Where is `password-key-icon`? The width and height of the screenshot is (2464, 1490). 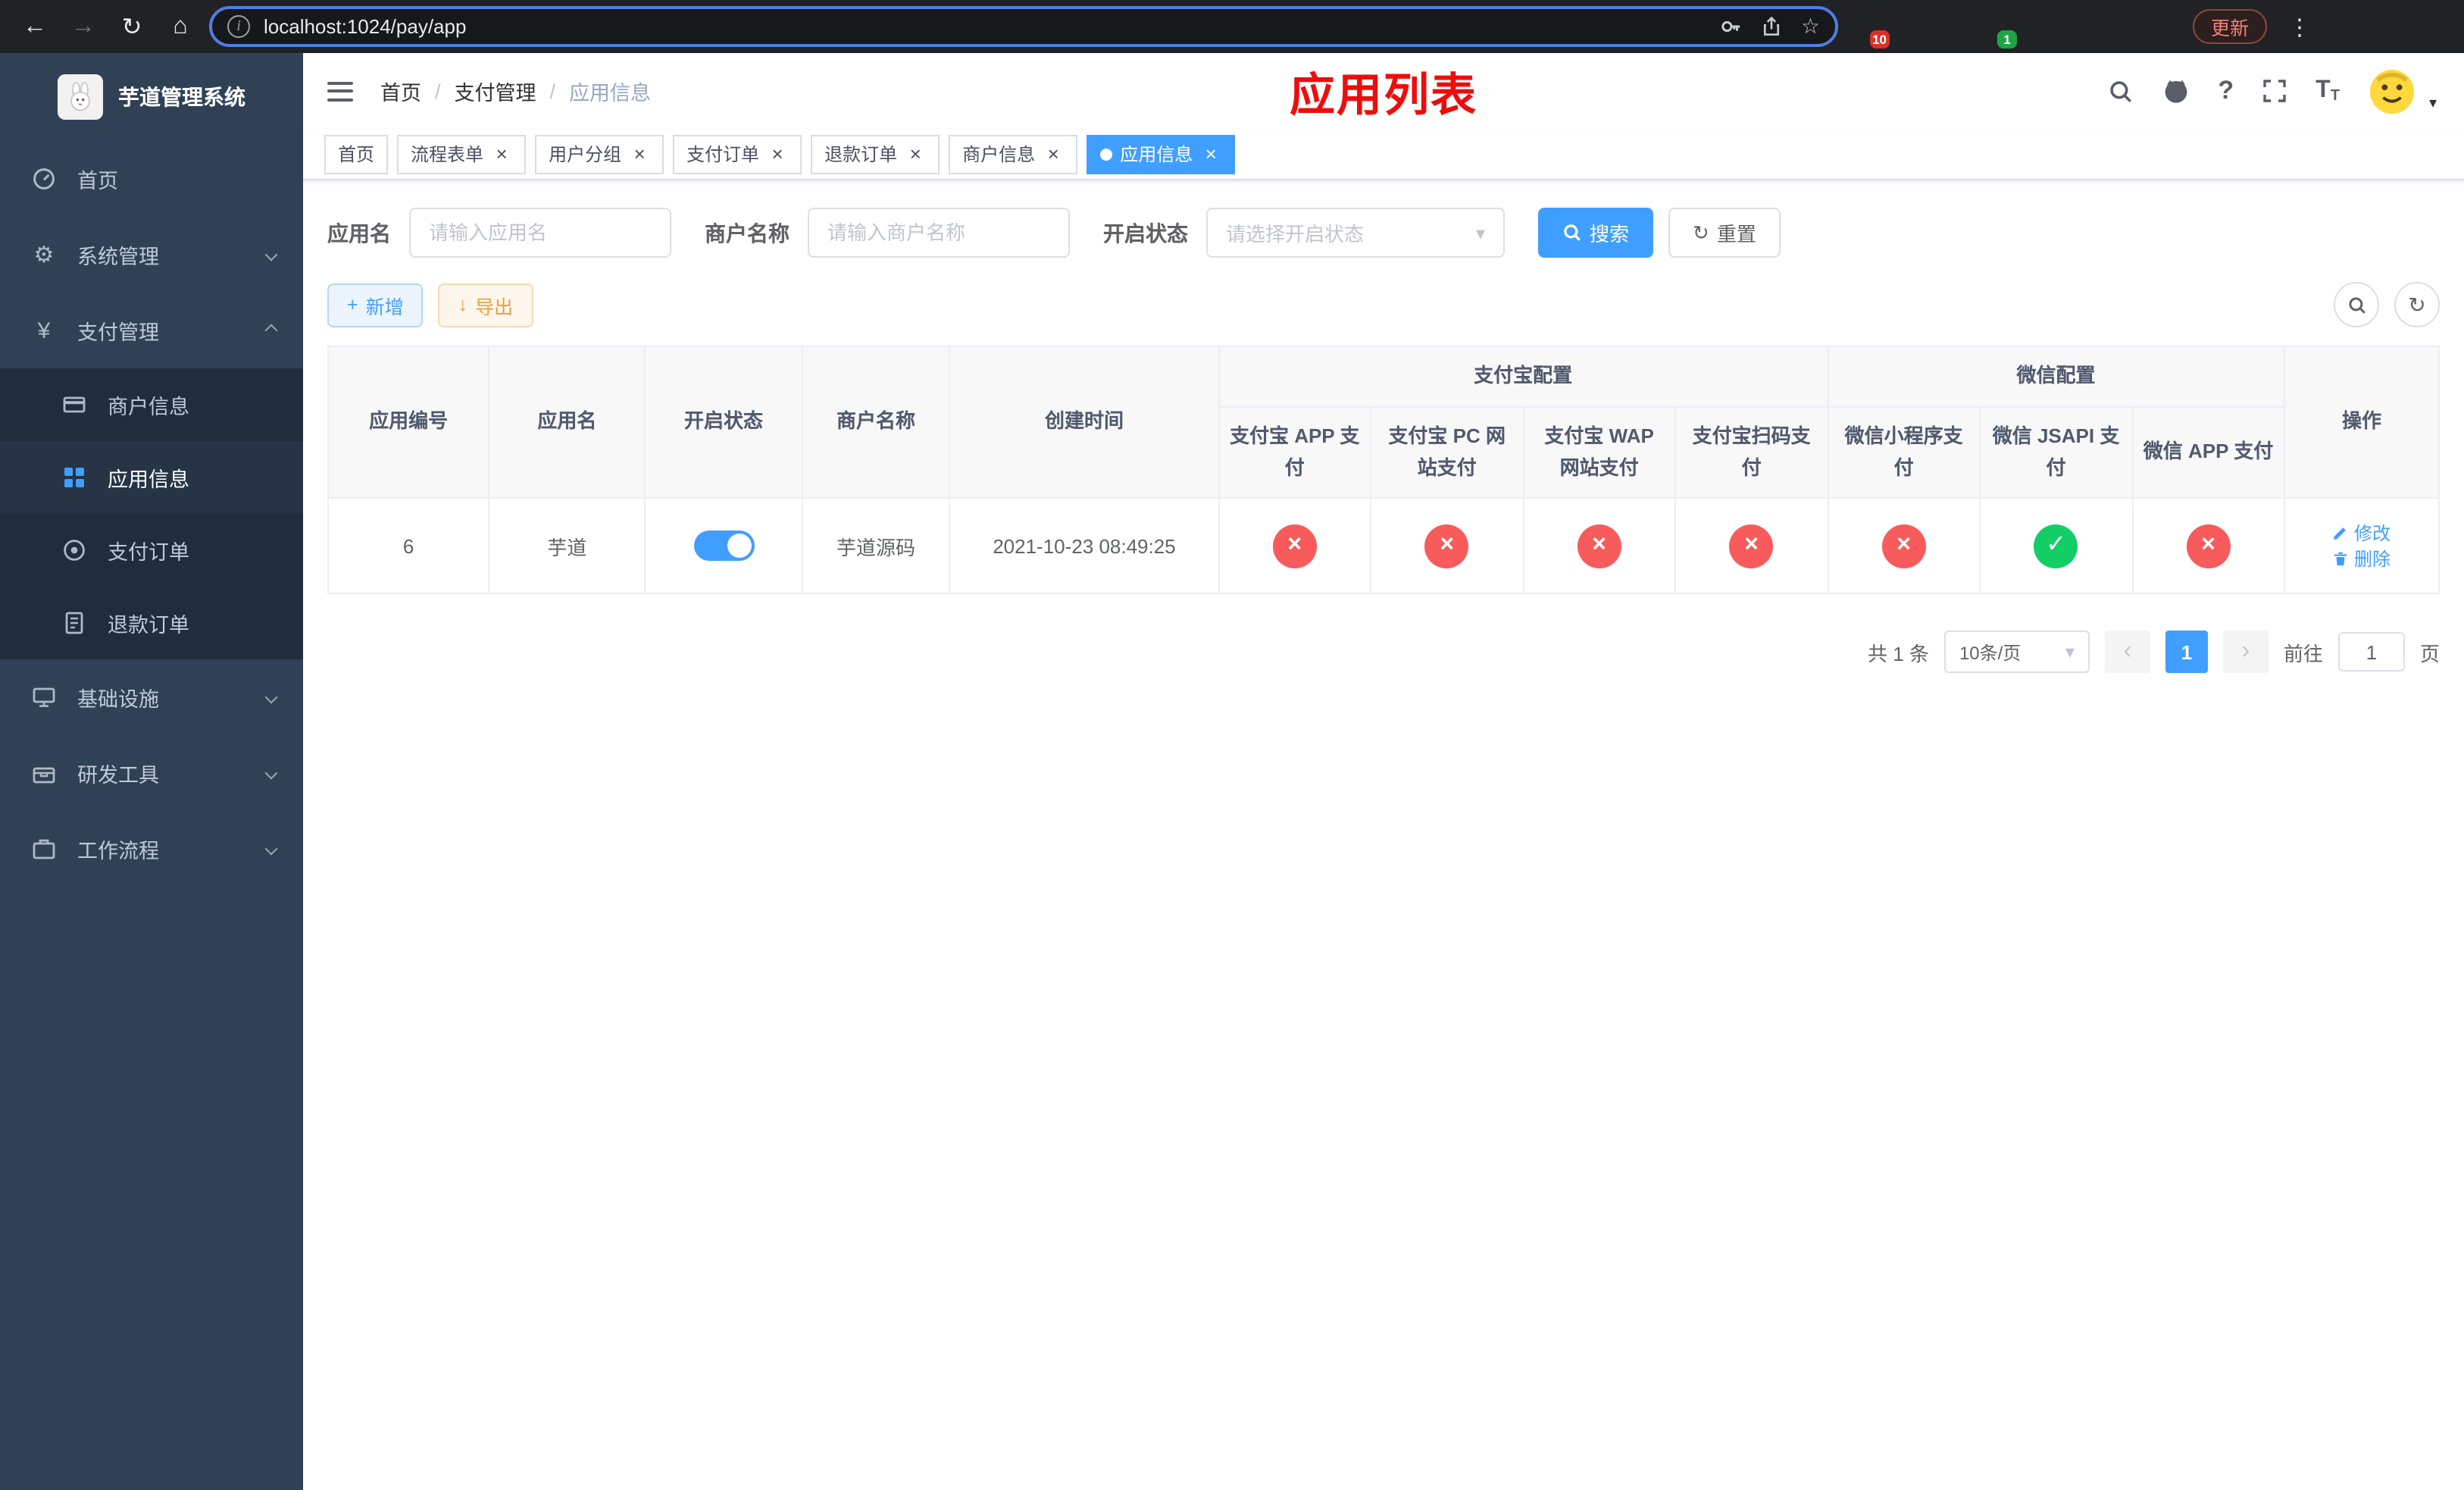
password-key-icon is located at coordinates (1732, 27).